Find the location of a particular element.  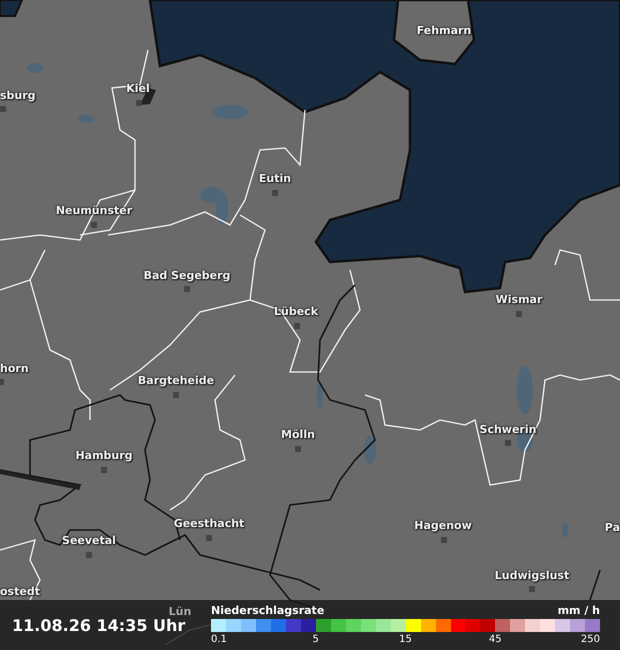

city-label: Bargteheide is located at coordinates (176, 381).